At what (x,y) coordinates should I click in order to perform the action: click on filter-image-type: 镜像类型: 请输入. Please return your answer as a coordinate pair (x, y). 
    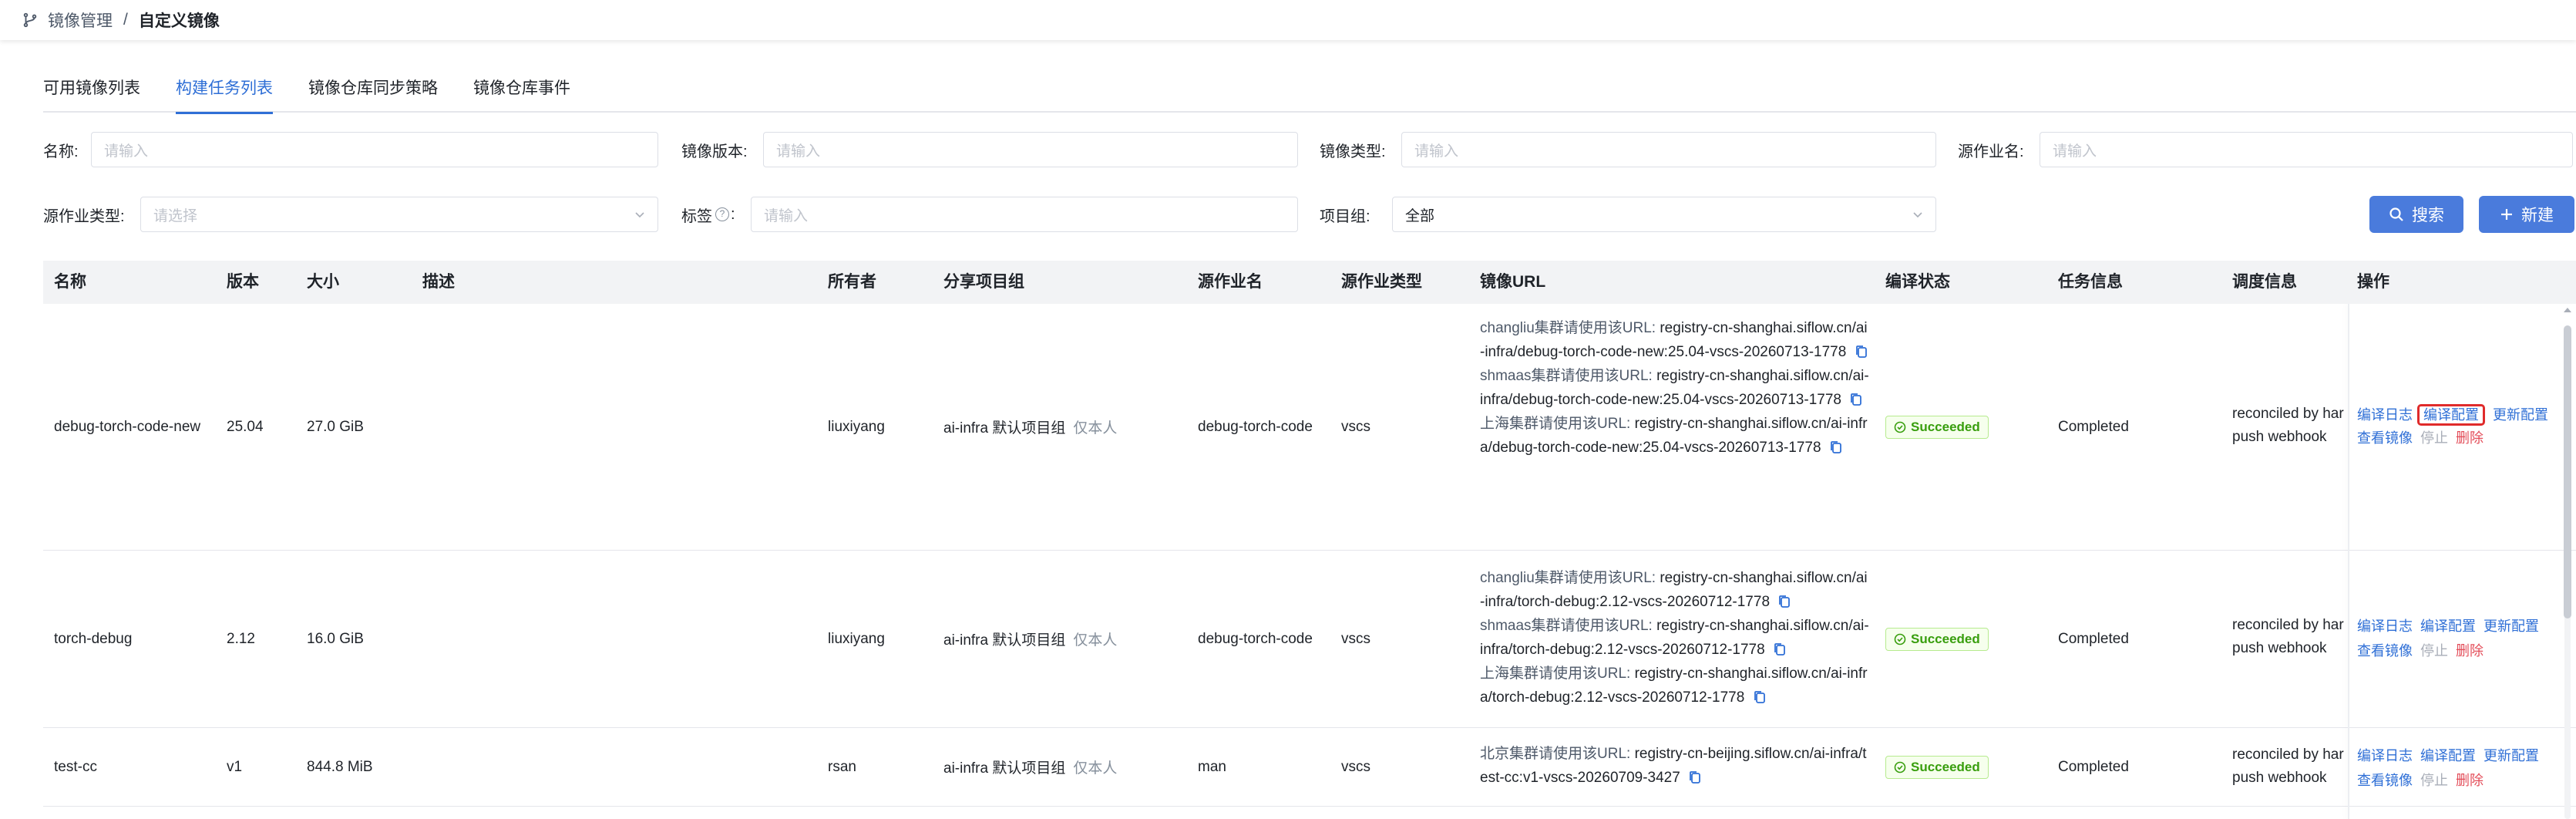
    Looking at the image, I should click on (1628, 149).